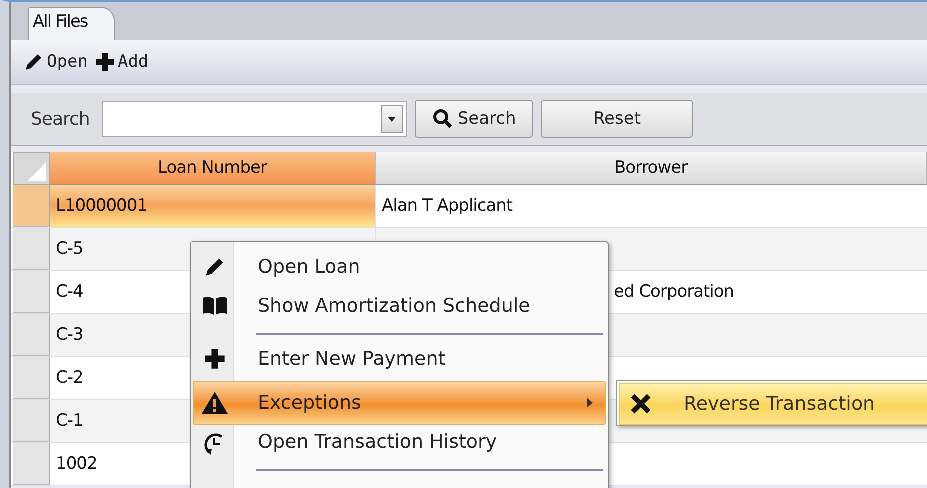 This screenshot has height=488, width=927. Describe the element at coordinates (773, 404) in the screenshot. I see `menu-item: Reverse Transaction` at that location.